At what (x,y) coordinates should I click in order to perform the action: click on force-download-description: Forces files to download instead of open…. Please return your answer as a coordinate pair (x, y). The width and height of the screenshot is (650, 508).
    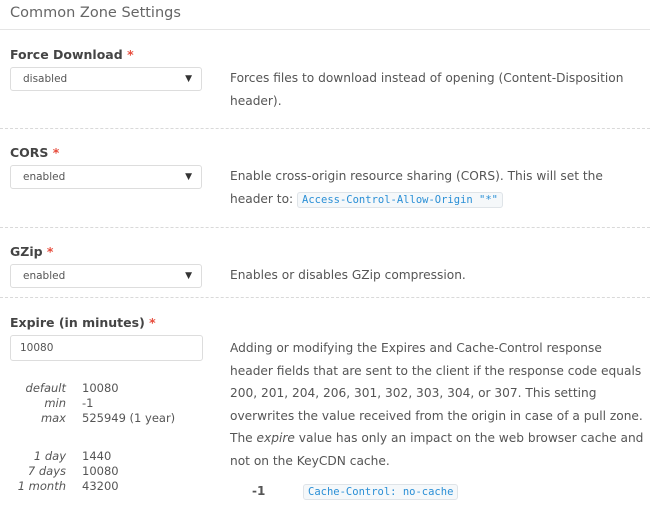
    Looking at the image, I should click on (427, 89).